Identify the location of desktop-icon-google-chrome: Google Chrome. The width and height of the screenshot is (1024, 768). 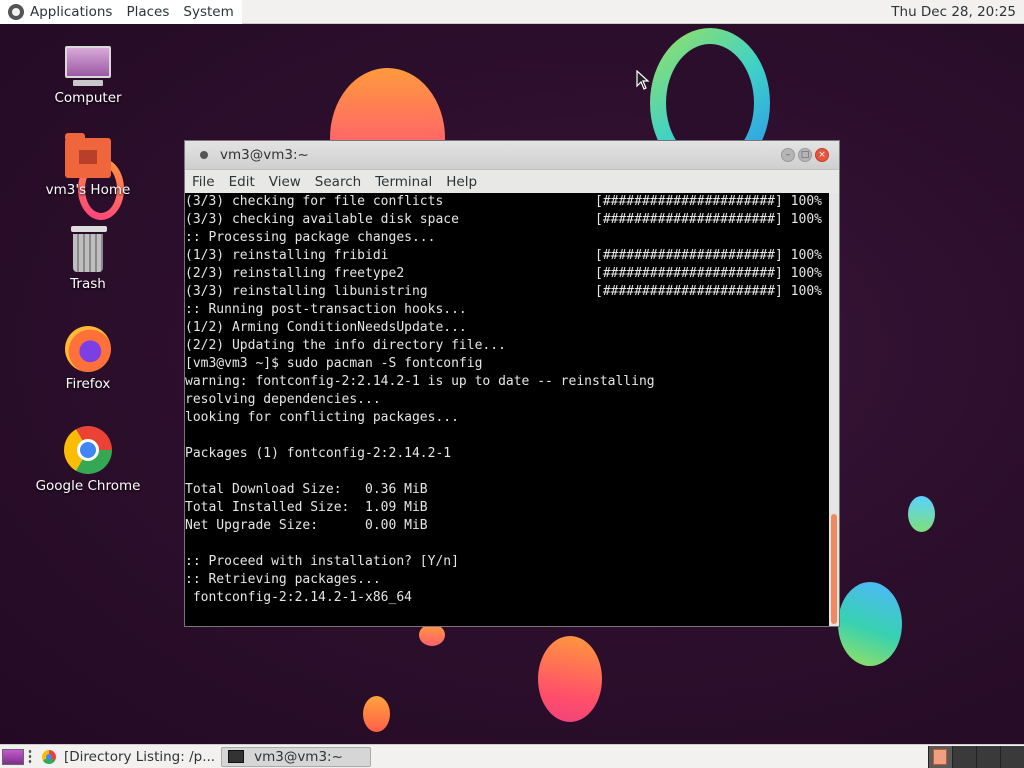
(88, 460).